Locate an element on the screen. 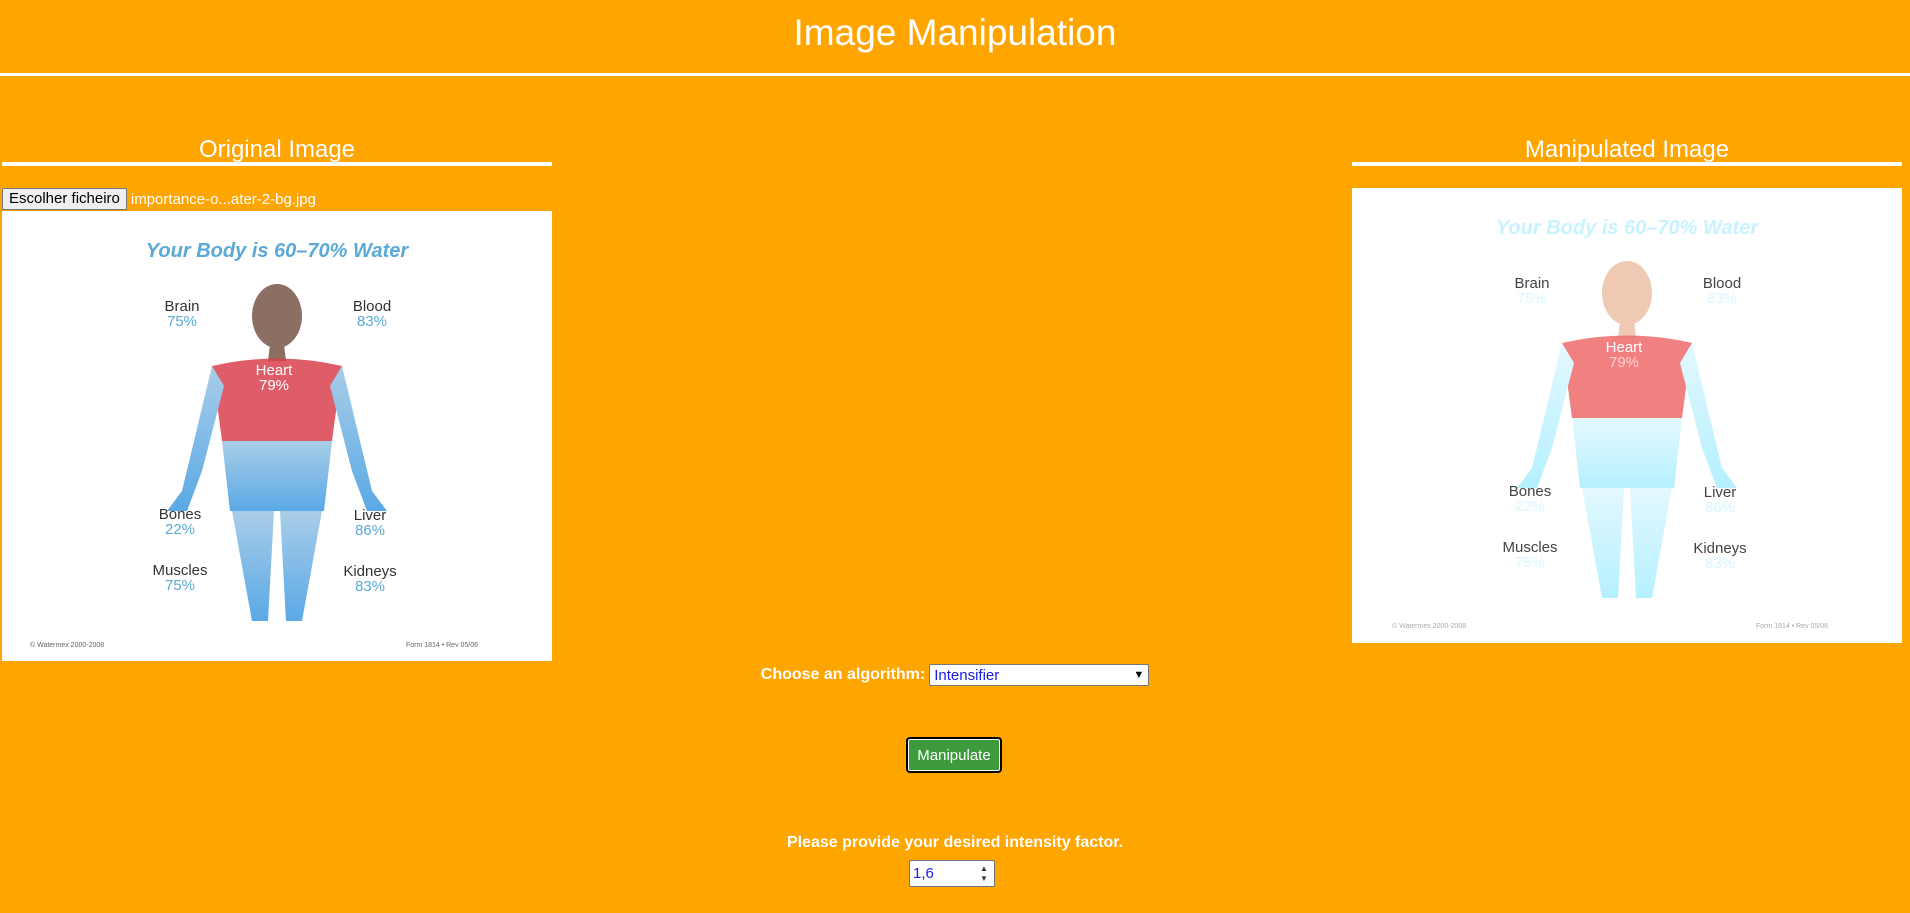 The width and height of the screenshot is (1910, 913). algorithm-label: Choose an algorithm: is located at coordinates (843, 674).